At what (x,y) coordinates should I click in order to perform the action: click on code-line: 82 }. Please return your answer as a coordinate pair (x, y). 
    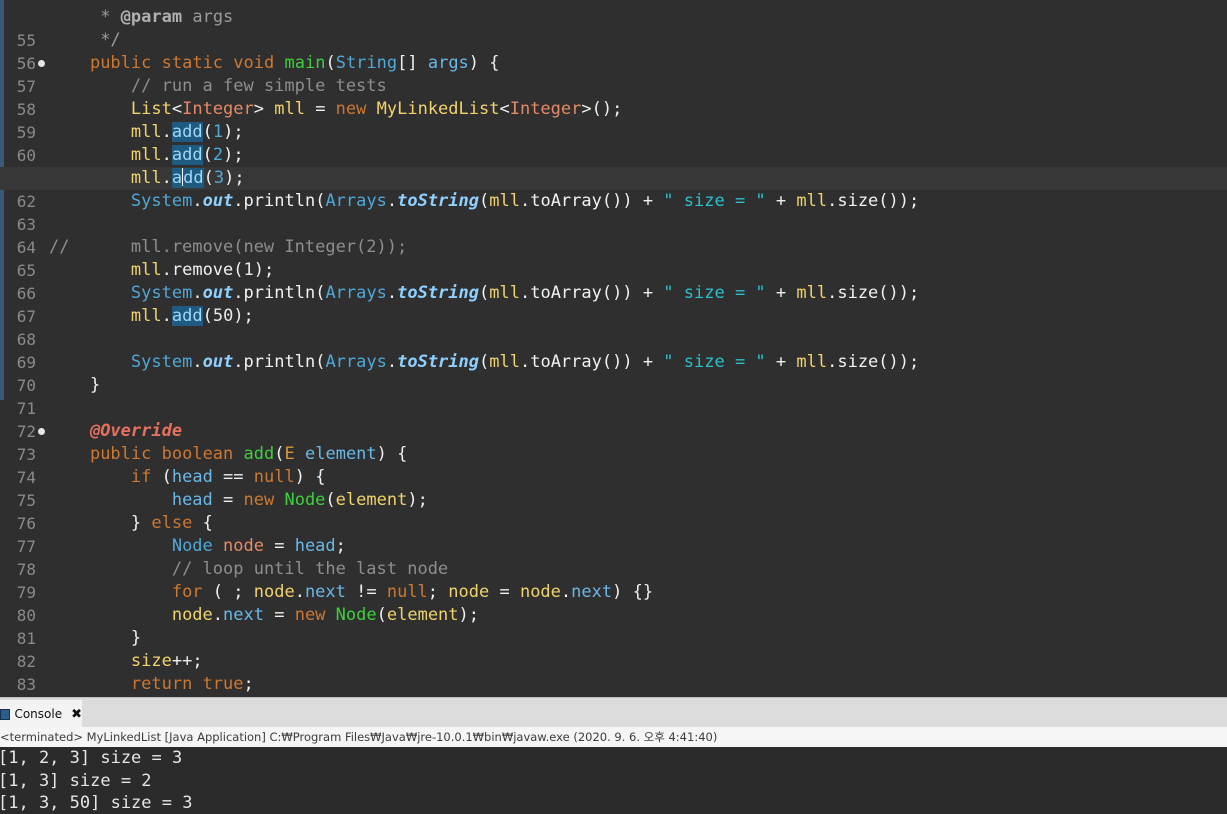
    Looking at the image, I should click on (613, 649).